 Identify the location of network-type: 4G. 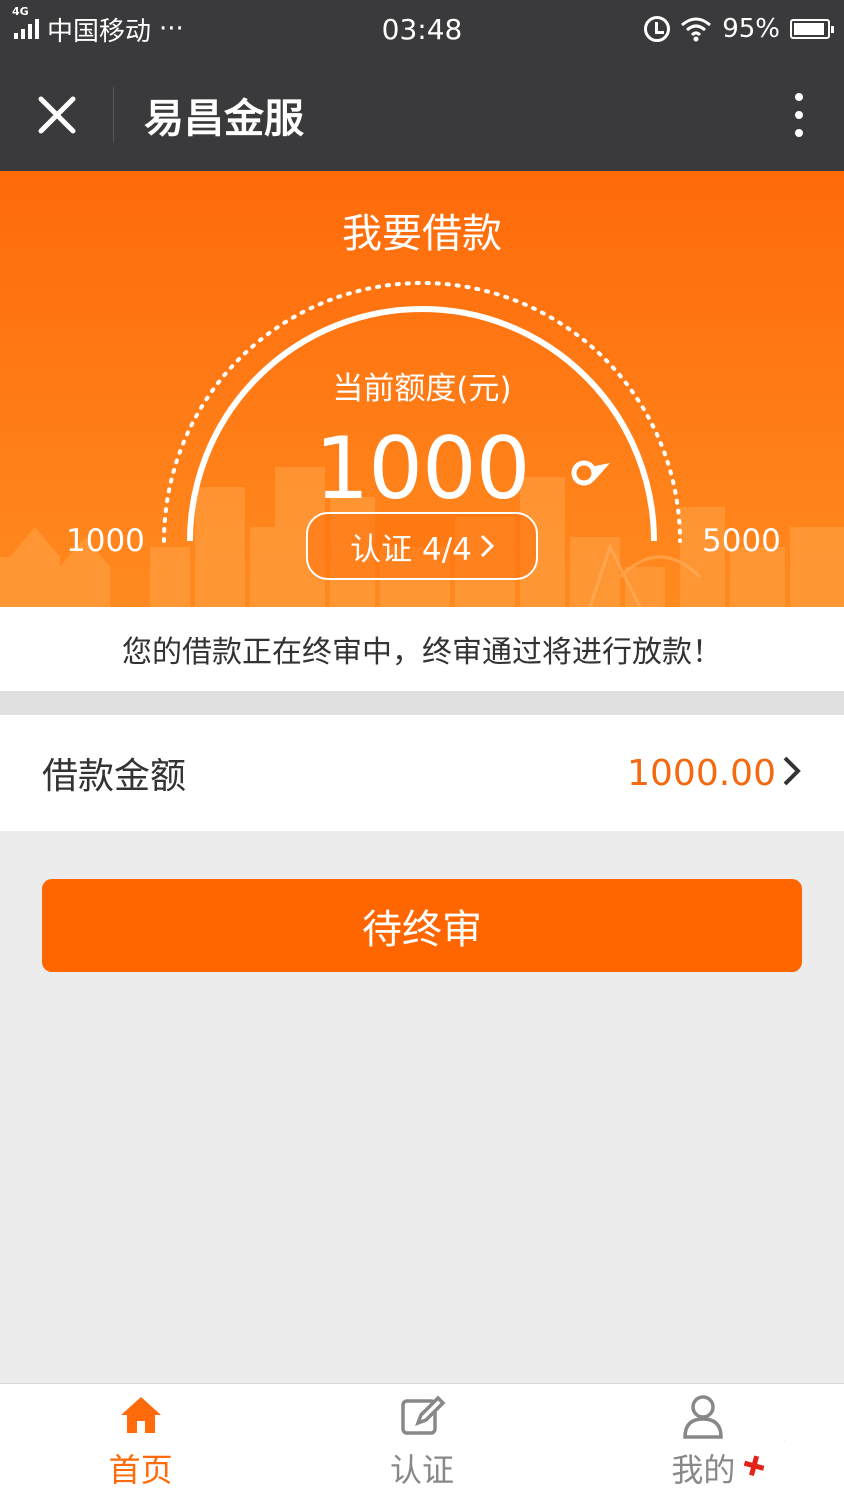
(20, 11).